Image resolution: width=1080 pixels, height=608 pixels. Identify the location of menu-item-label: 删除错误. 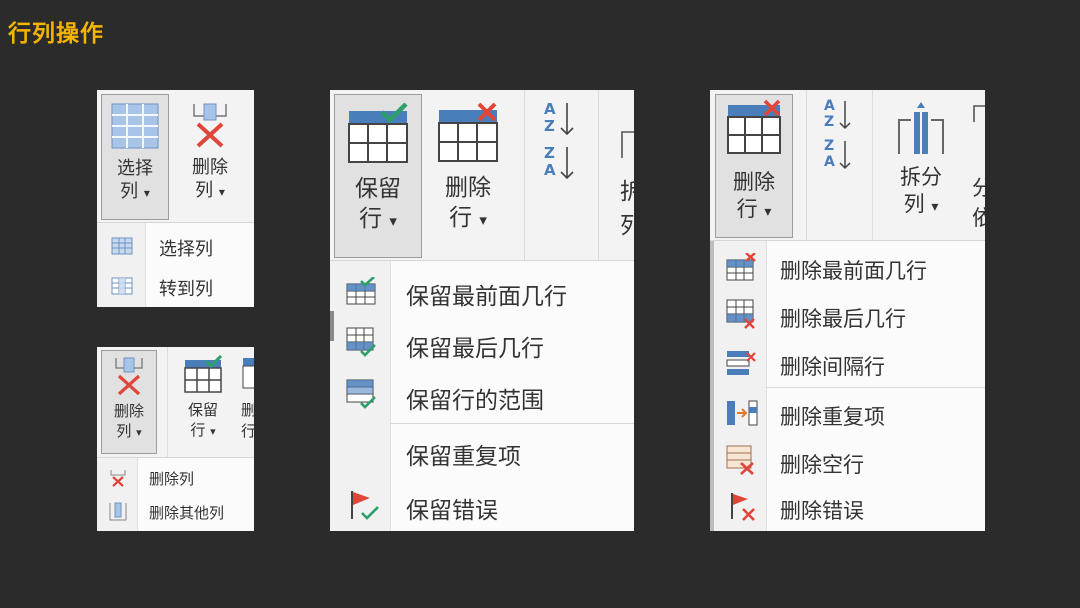
(822, 511).